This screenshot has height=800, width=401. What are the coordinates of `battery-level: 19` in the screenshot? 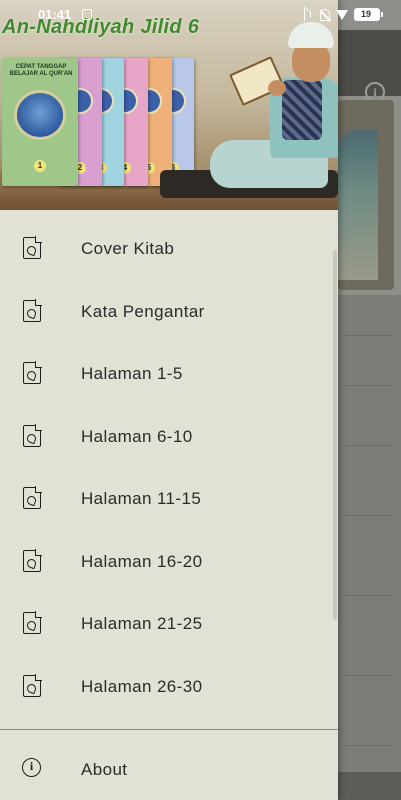 It's located at (367, 14).